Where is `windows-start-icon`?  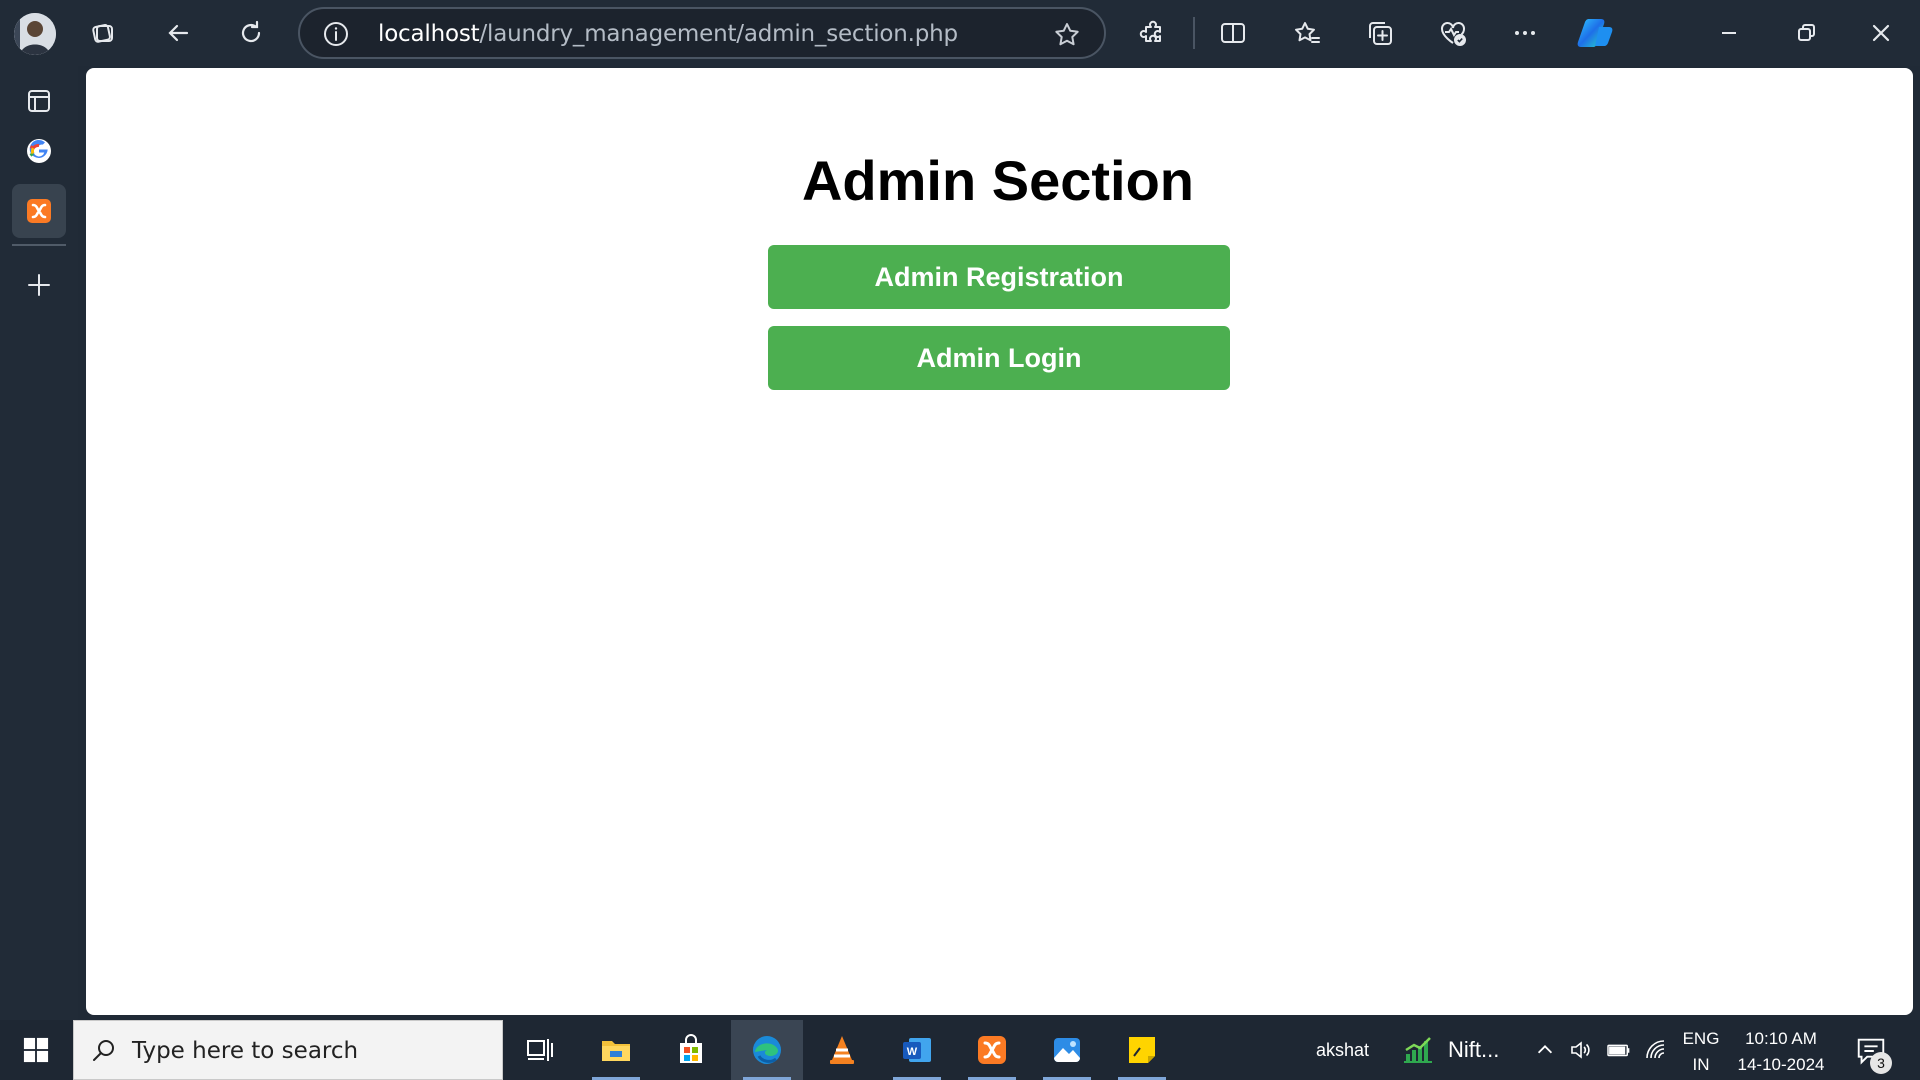 windows-start-icon is located at coordinates (36, 1050).